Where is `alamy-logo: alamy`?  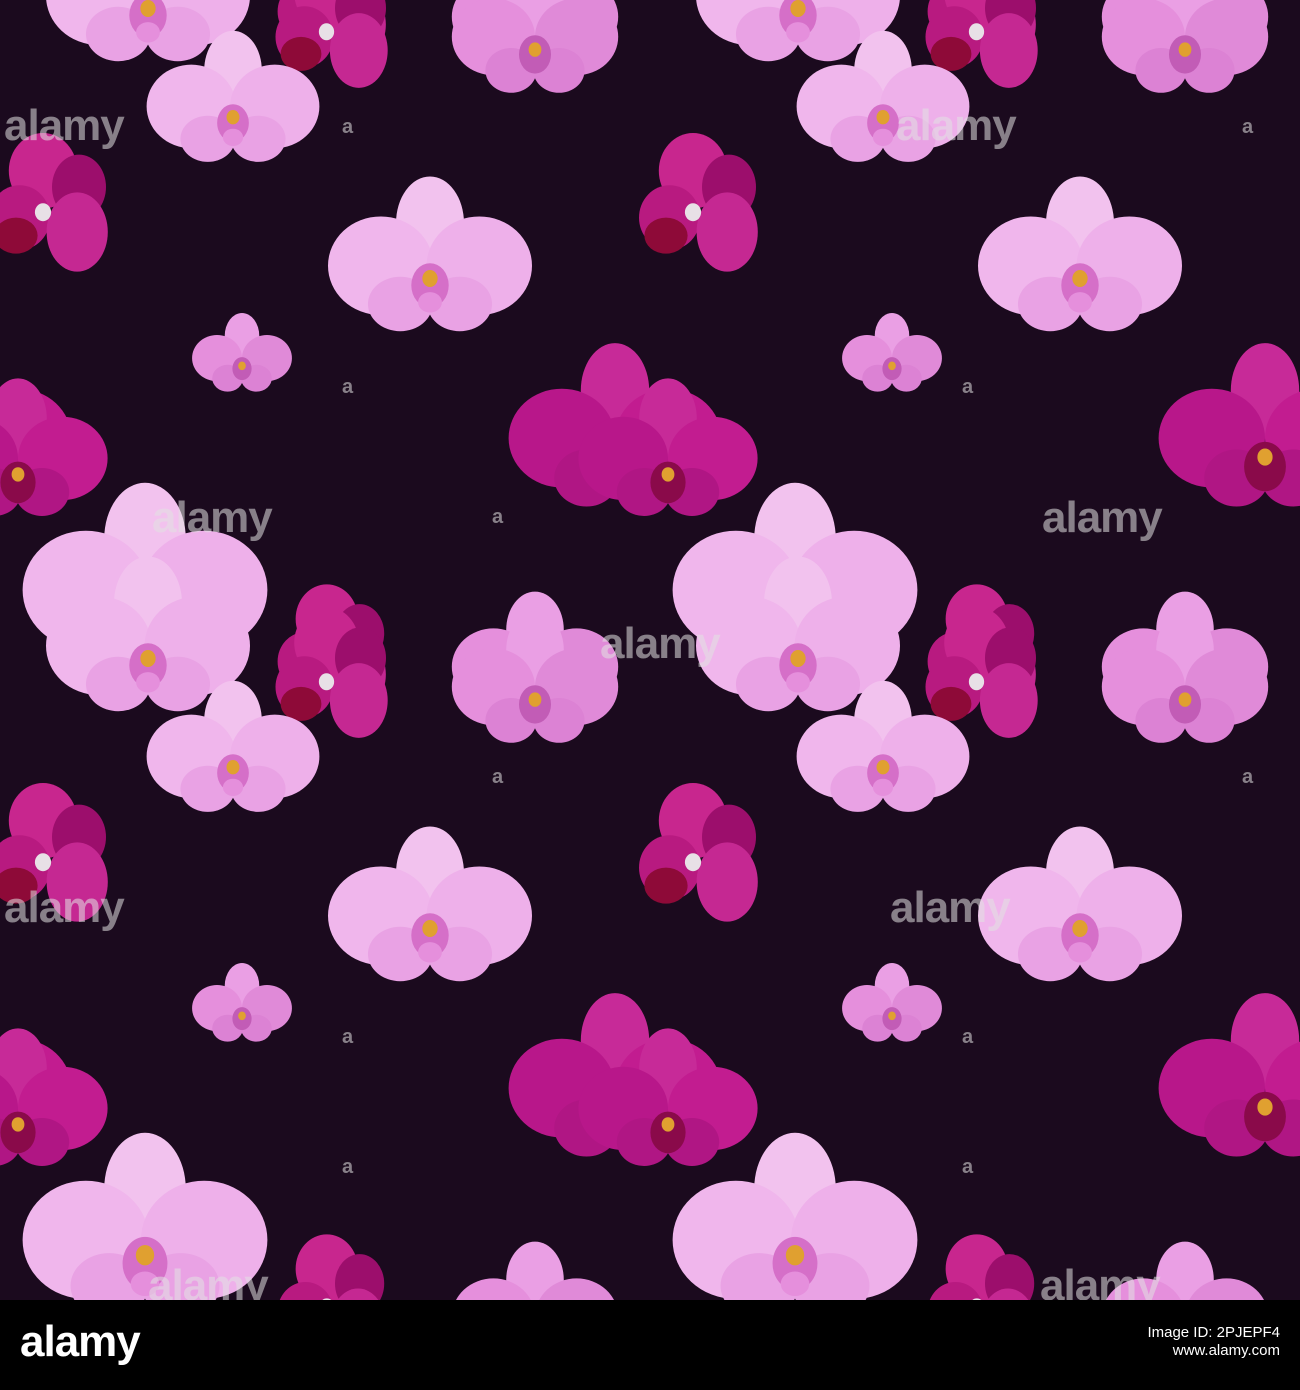 alamy-logo: alamy is located at coordinates (80, 1342).